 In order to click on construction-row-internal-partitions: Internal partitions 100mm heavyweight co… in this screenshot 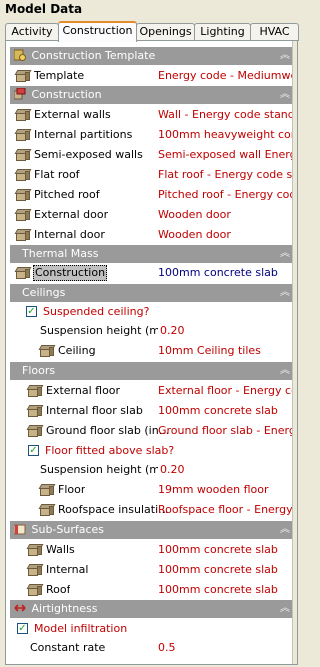, I will do `click(151, 135)`.